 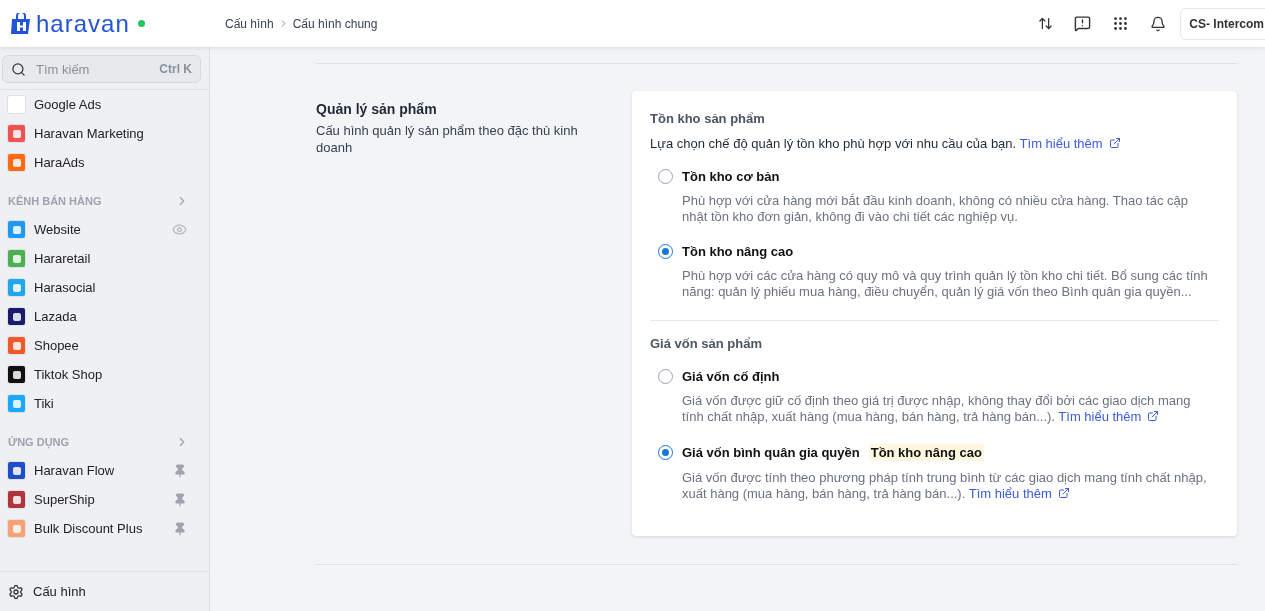 What do you see at coordinates (249, 23) in the screenshot?
I see `breadcrumb-item: Cấu hình` at bounding box center [249, 23].